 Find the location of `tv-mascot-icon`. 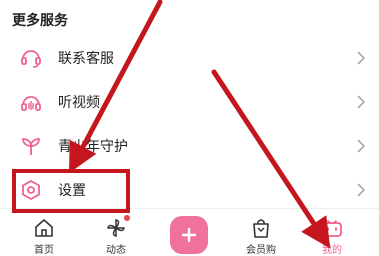

tv-mascot-icon is located at coordinates (332, 228).